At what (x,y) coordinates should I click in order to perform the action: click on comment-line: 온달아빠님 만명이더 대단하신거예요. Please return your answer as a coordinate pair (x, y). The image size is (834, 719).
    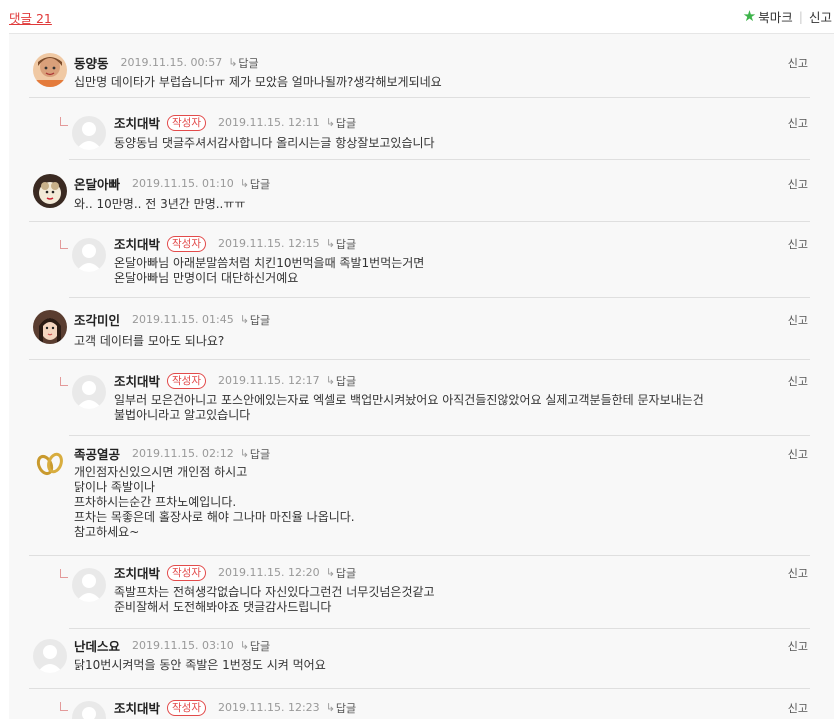
    Looking at the image, I should click on (206, 278).